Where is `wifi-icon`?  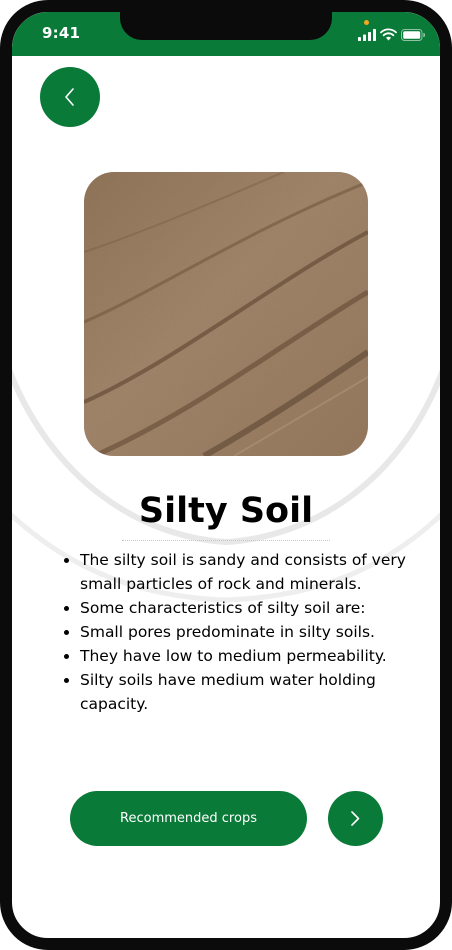 wifi-icon is located at coordinates (388, 34).